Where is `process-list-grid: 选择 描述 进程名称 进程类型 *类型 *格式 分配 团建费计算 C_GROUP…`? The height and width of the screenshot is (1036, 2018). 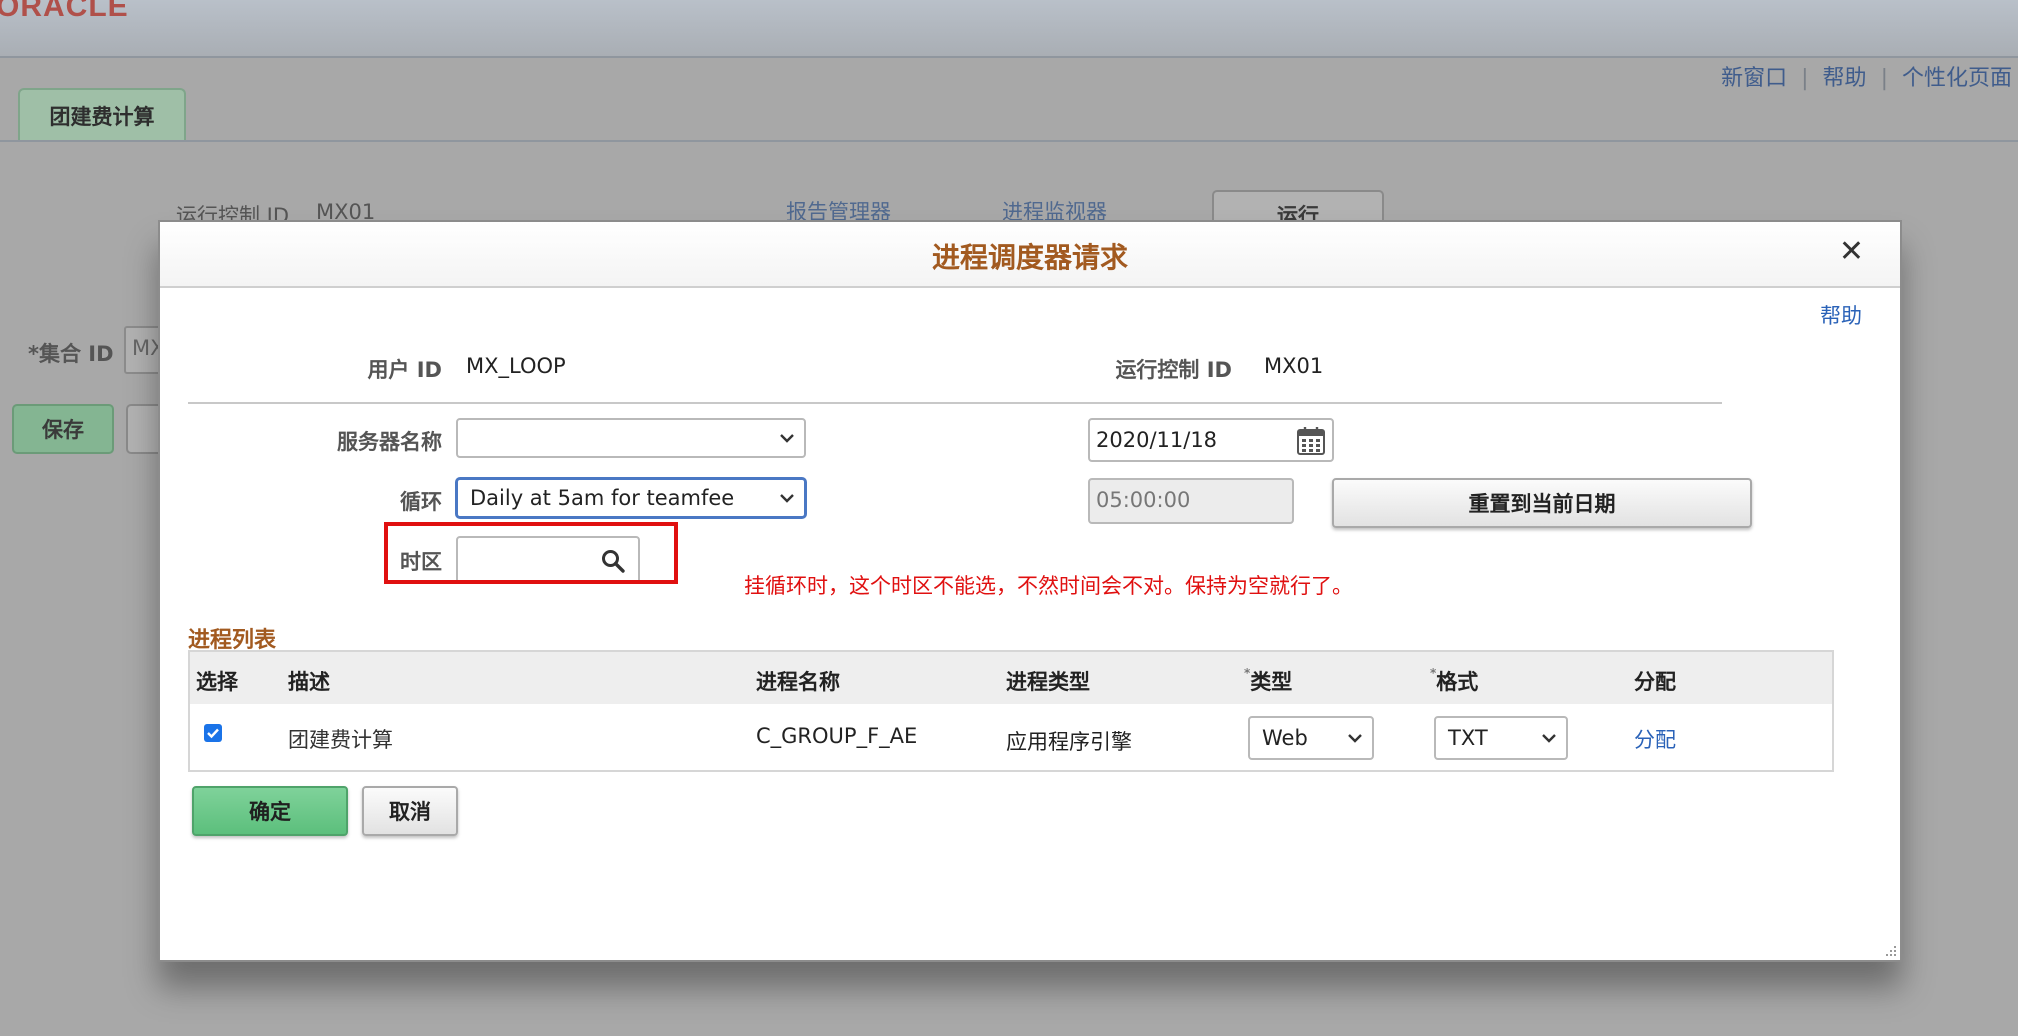
process-list-grid: 选择 描述 进程名称 进程类型 *类型 *格式 分配 团建费计算 C_GROUP… is located at coordinates (1011, 711).